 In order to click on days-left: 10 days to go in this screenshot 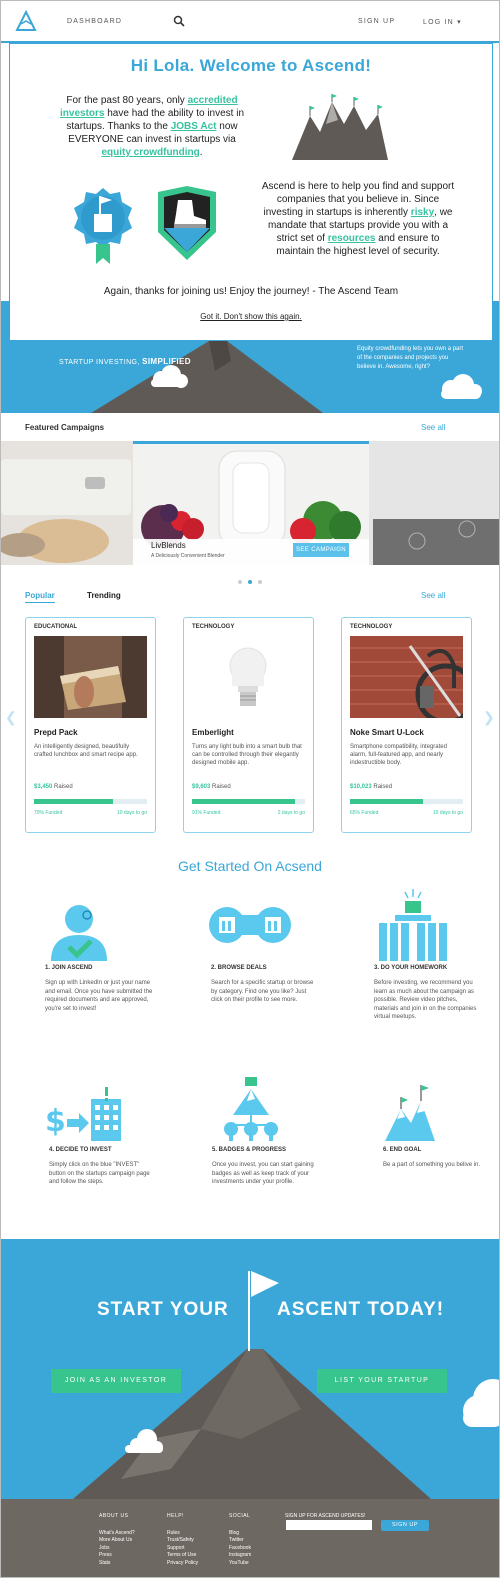, I will do `click(131, 813)`.